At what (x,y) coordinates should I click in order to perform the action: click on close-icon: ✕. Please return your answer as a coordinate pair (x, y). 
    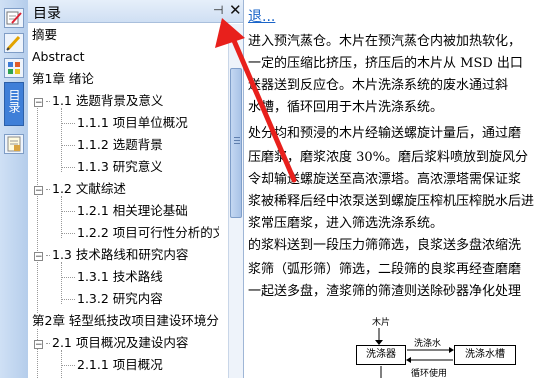
    Looking at the image, I should click on (235, 10).